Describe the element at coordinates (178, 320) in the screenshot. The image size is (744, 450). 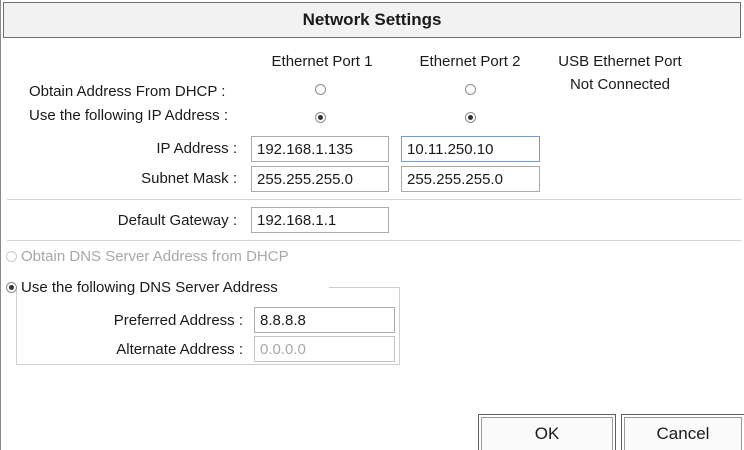
I see `preferred-address-label: Preferred Address :` at that location.